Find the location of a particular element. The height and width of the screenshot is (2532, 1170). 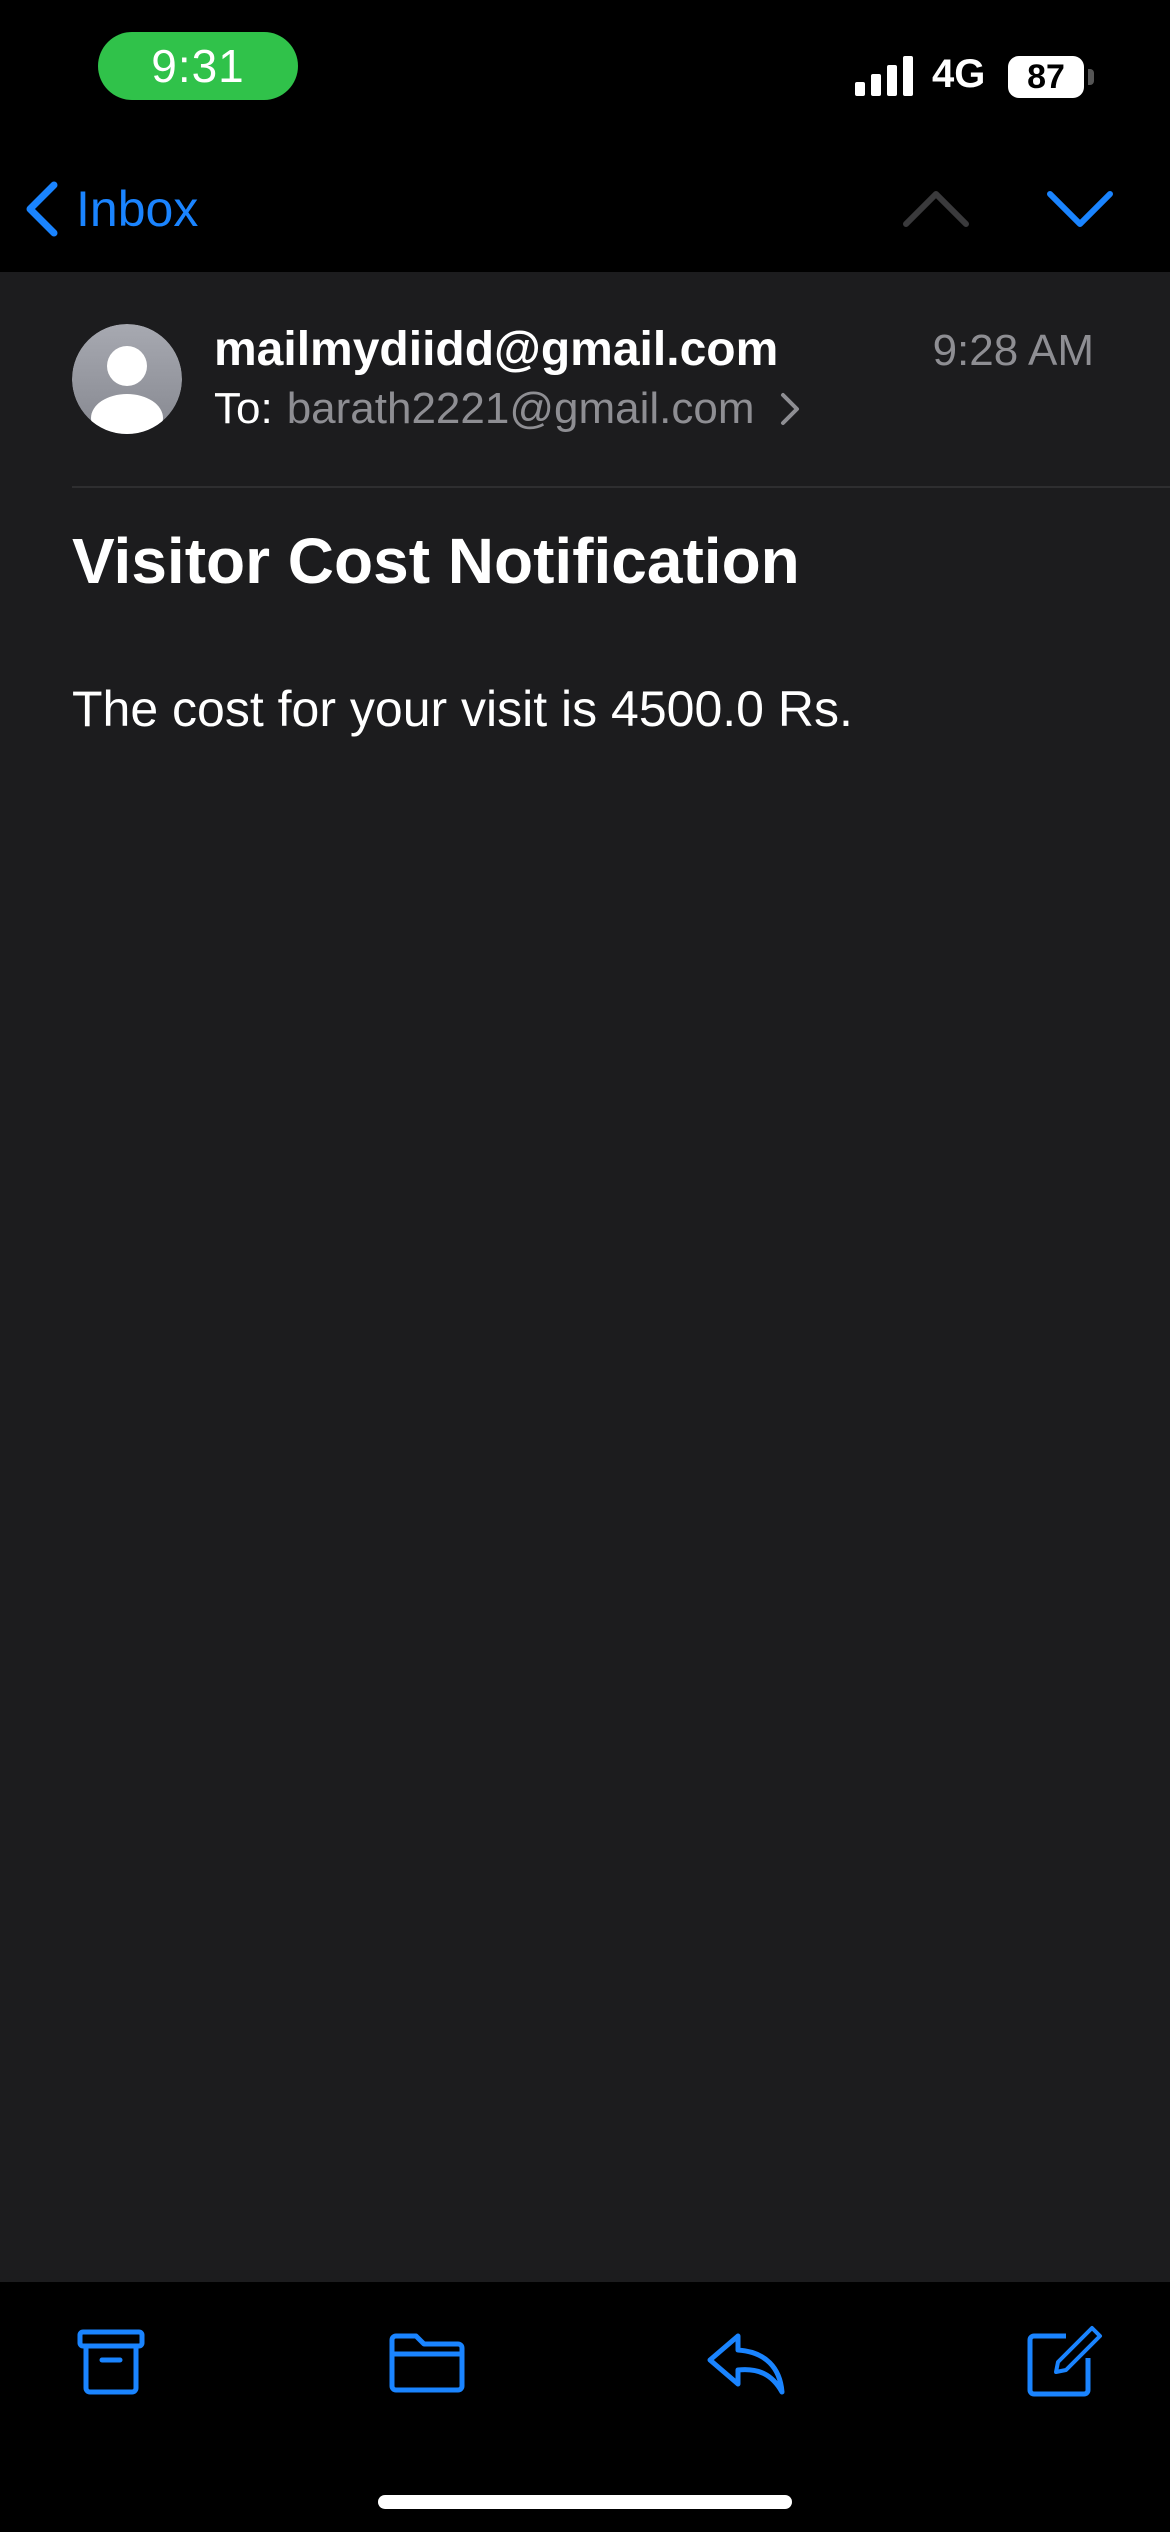

battery-icon: 87 is located at coordinates (1051, 77).